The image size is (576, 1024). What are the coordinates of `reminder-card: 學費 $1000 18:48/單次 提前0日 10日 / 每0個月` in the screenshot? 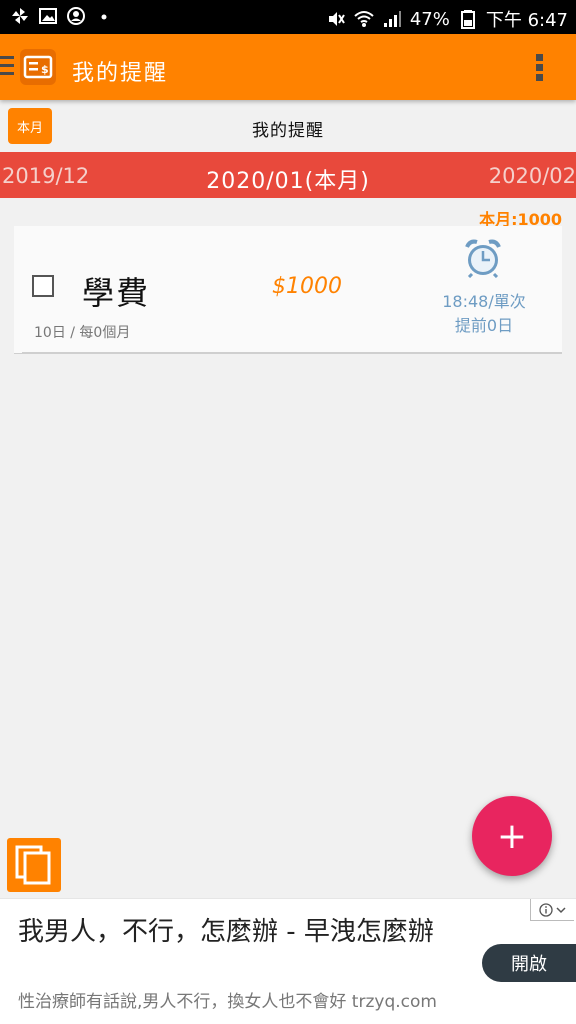 It's located at (288, 290).